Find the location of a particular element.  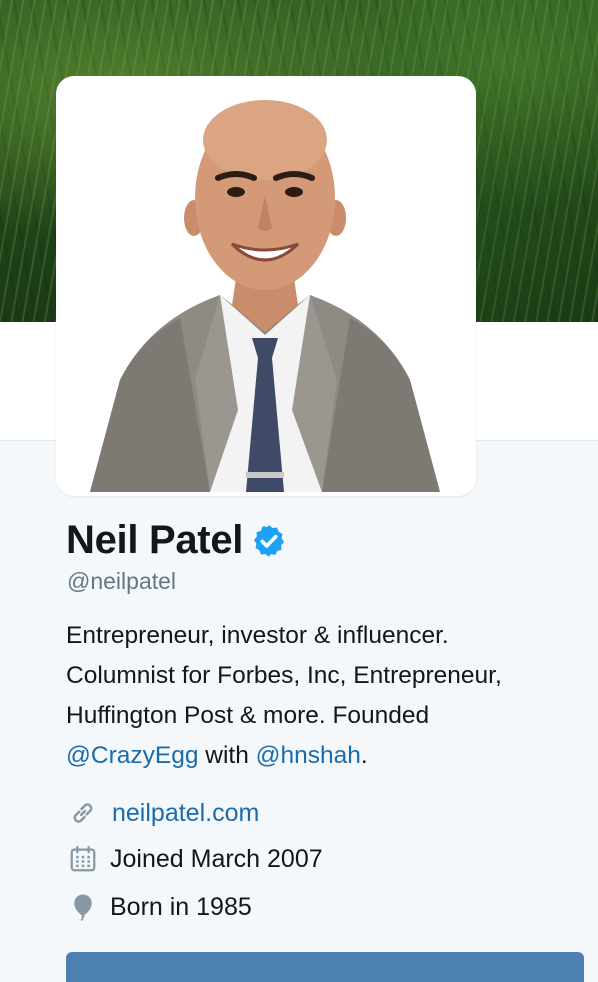

profile-birthday-row: Born in 1985 is located at coordinates (159, 907).